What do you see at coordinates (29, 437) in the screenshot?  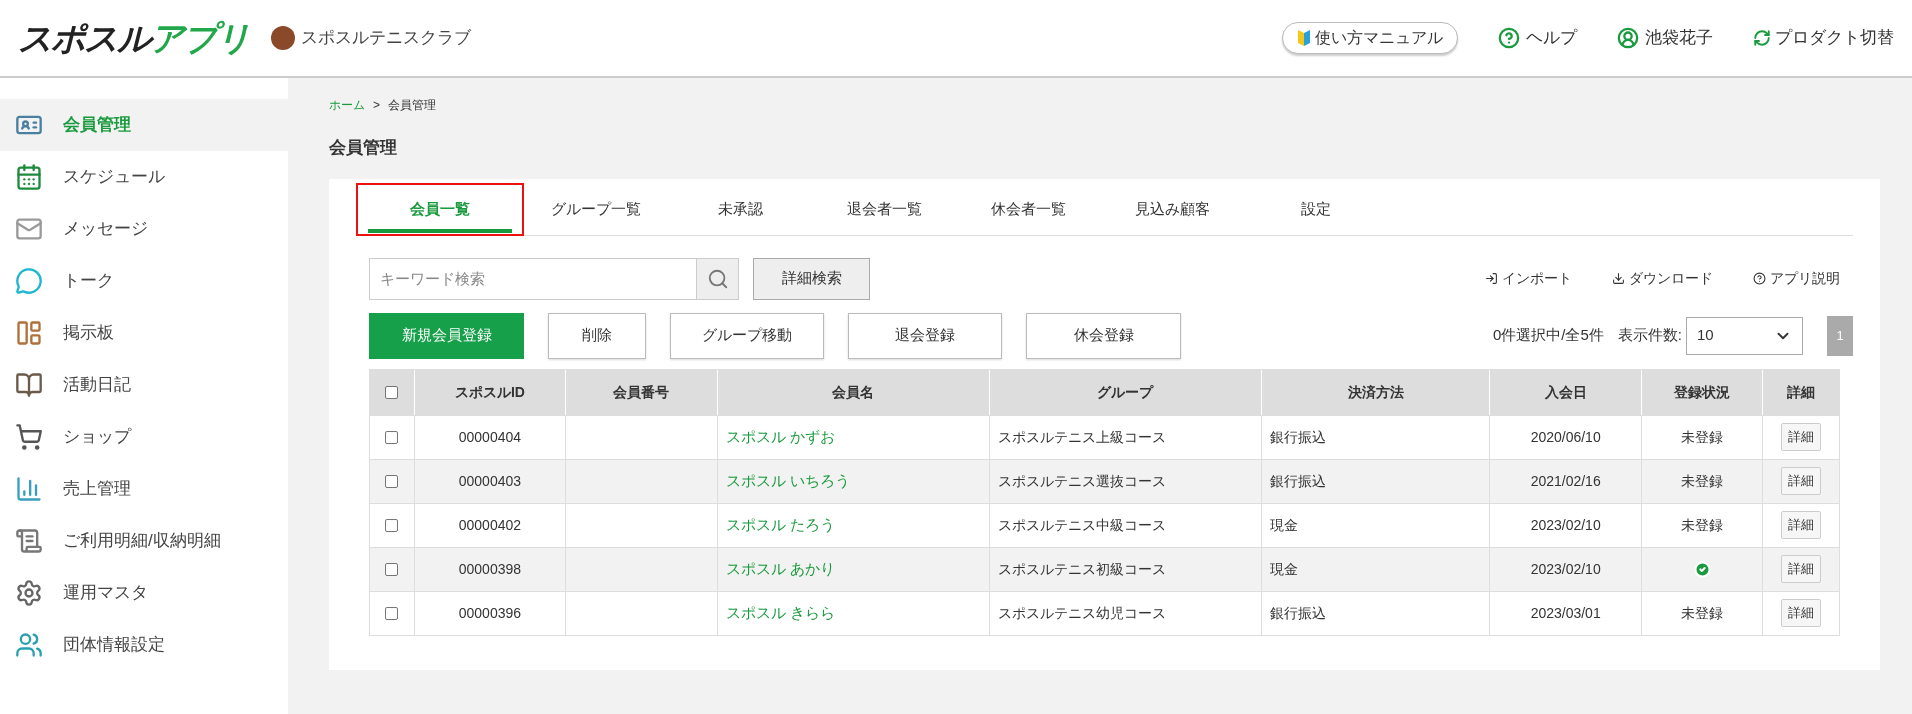 I see `cart-icon` at bounding box center [29, 437].